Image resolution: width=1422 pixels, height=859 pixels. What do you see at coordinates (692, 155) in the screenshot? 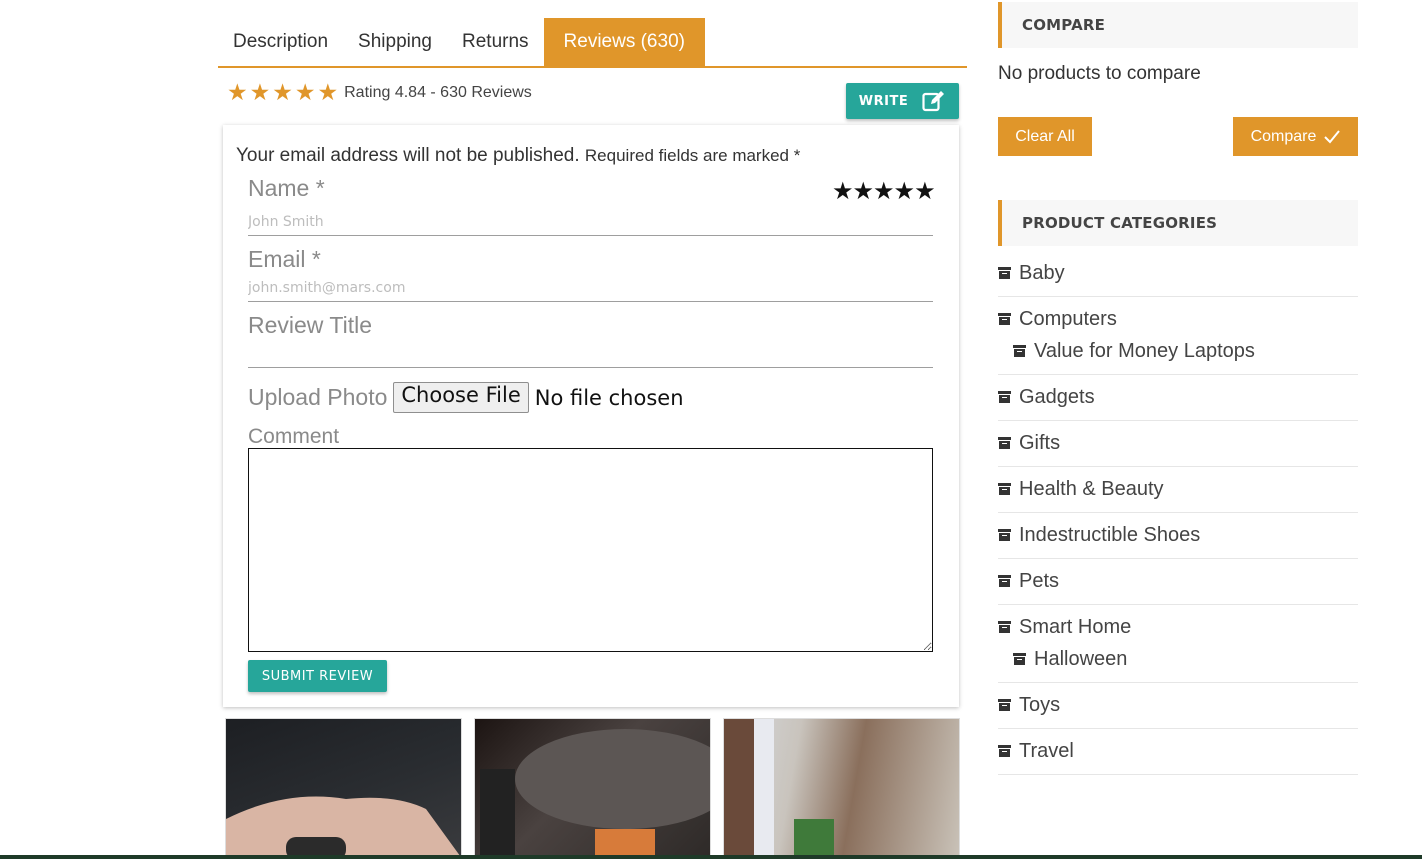
I see `required-note: Required fields are marked *` at bounding box center [692, 155].